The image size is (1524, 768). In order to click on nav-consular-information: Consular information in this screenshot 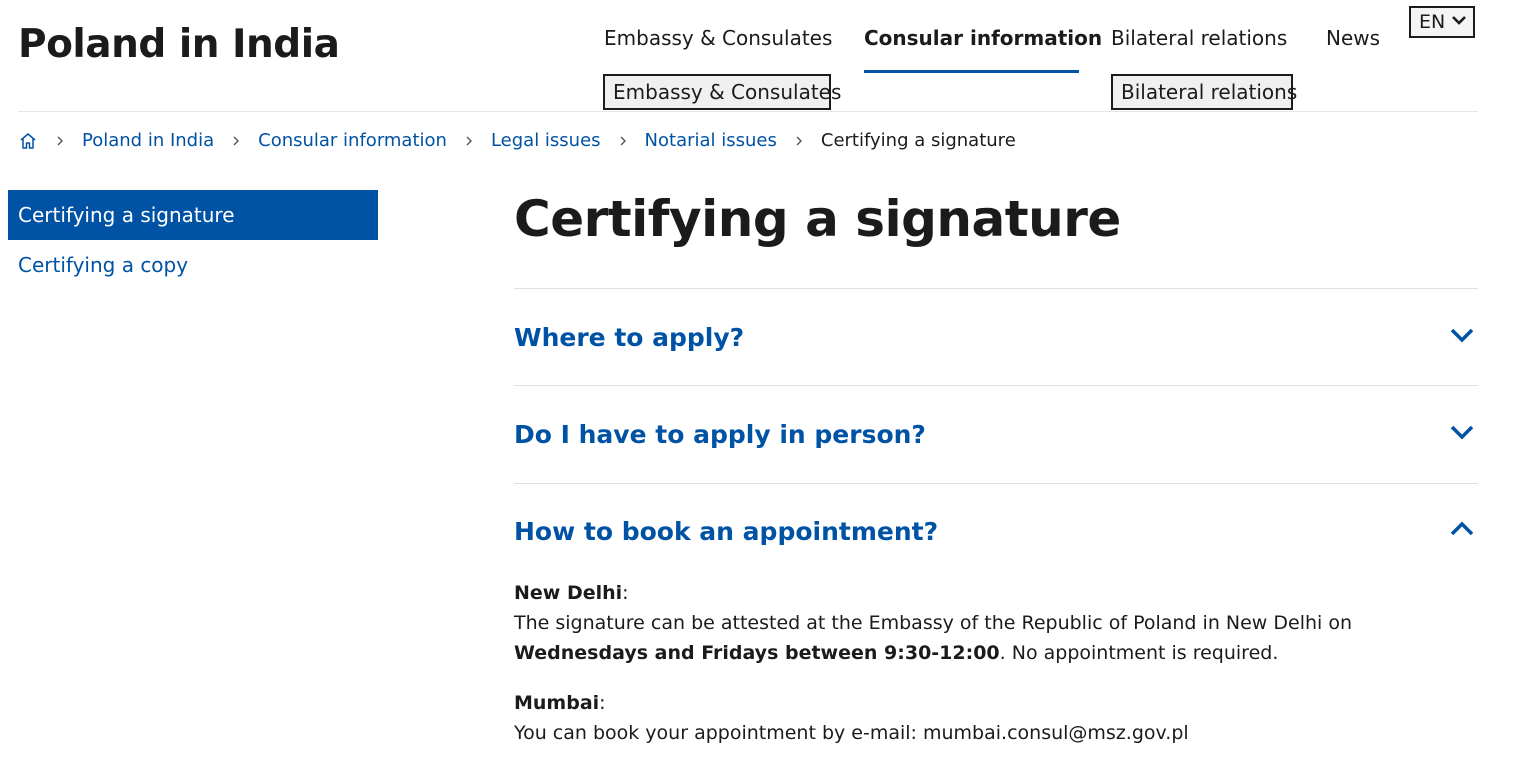, I will do `click(983, 38)`.